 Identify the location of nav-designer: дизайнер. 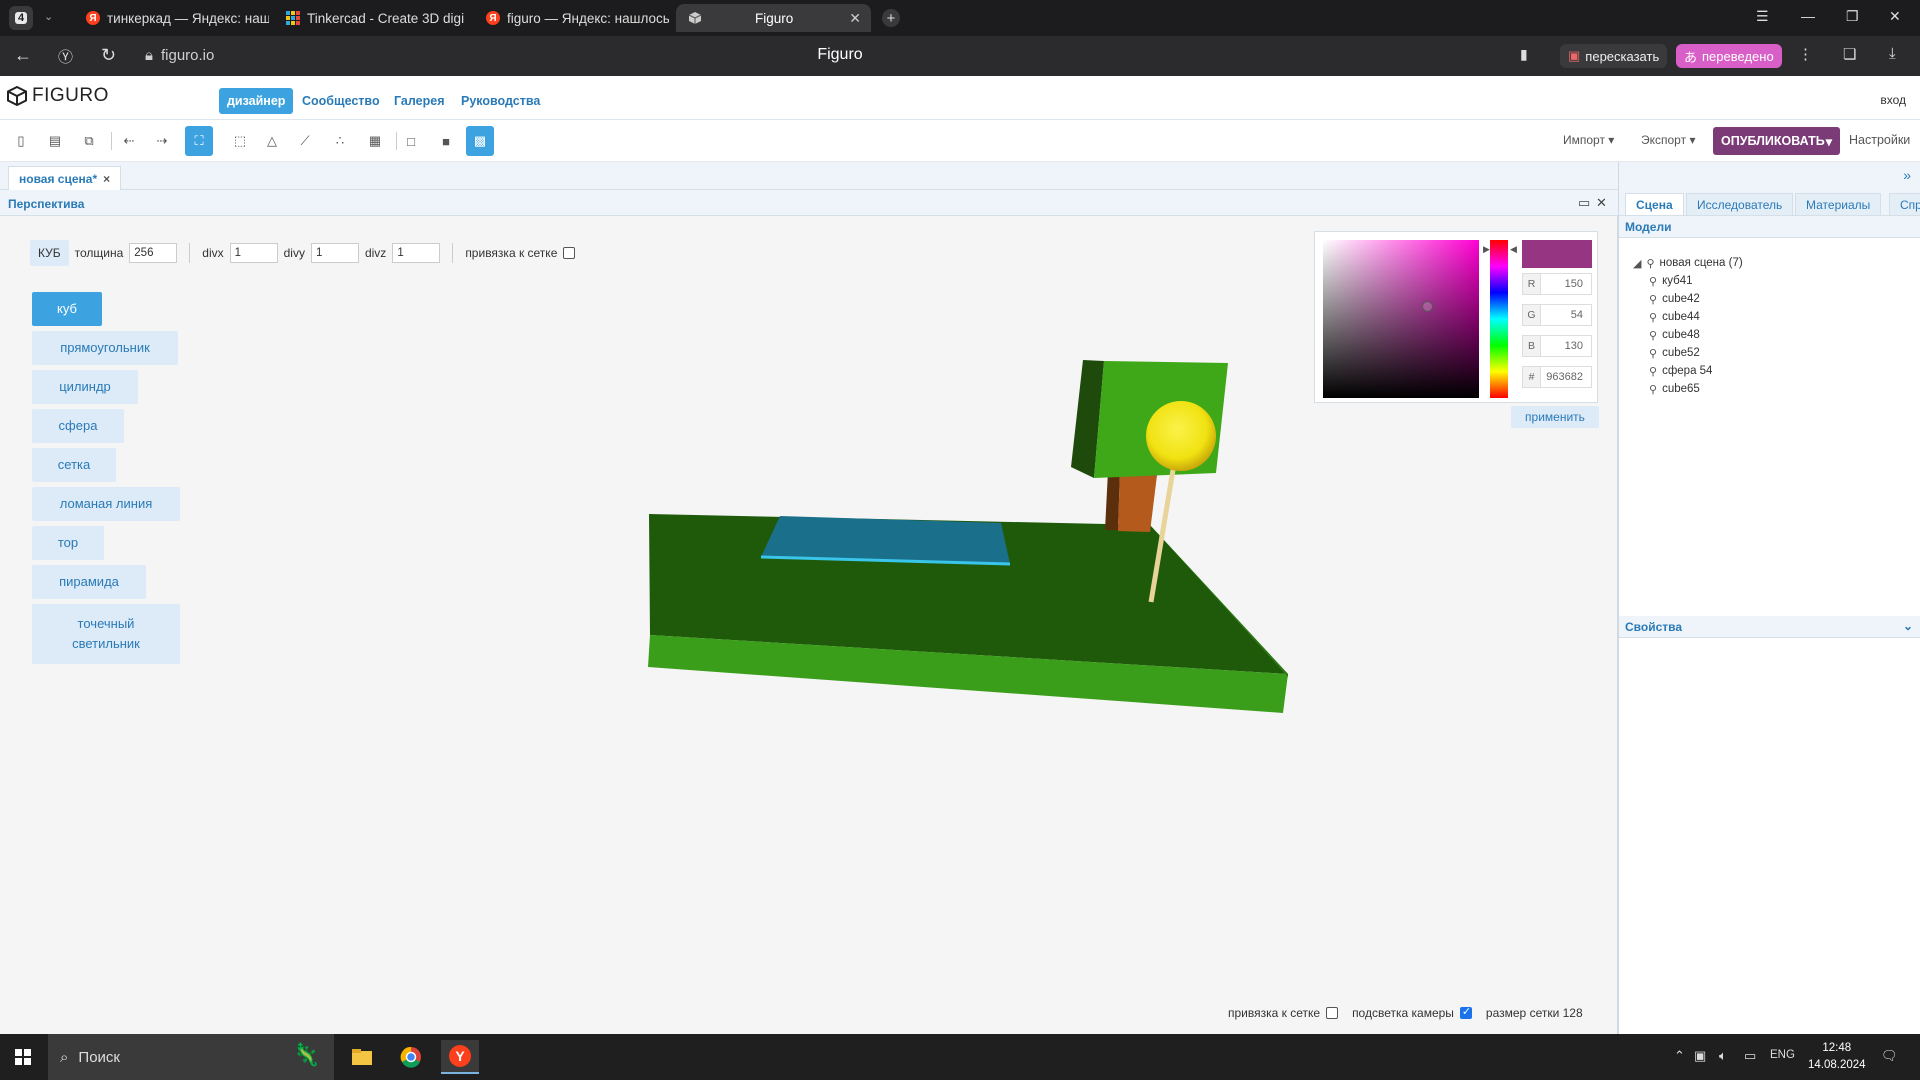
(256, 101).